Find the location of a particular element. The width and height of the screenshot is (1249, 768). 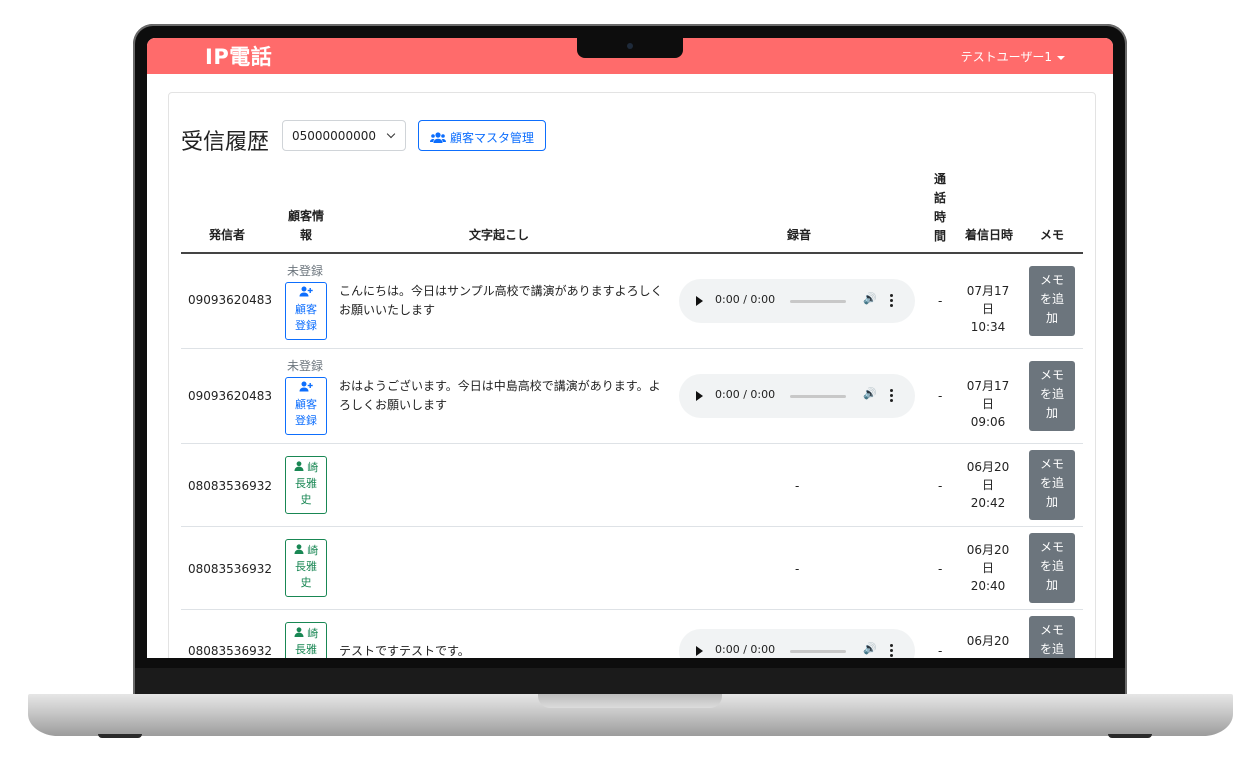

customer-name-button: 崎 長雅 is located at coordinates (306, 640).